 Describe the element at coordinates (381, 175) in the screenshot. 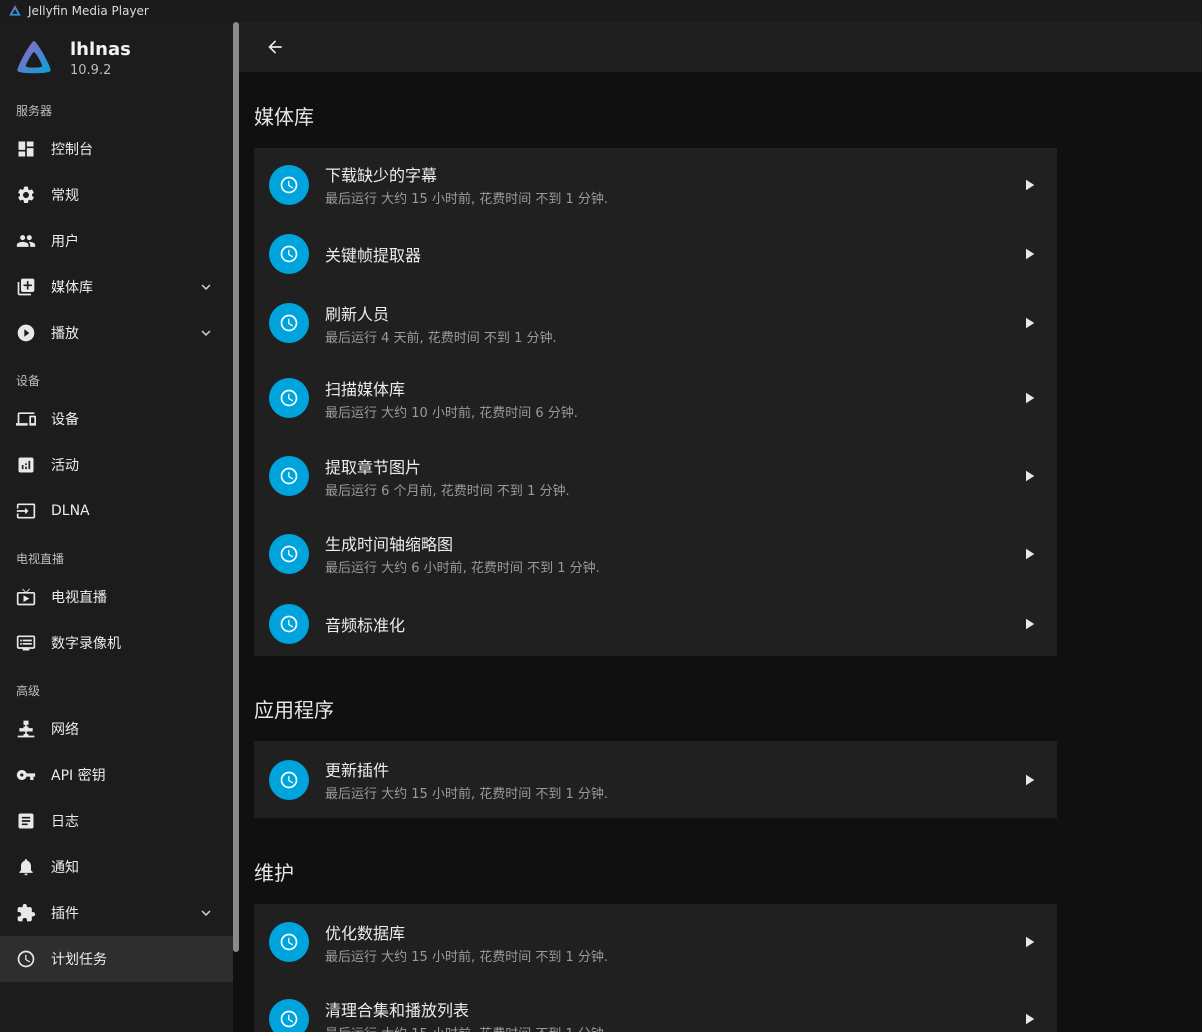

I see `task-name: 下载缺少的字幕` at that location.